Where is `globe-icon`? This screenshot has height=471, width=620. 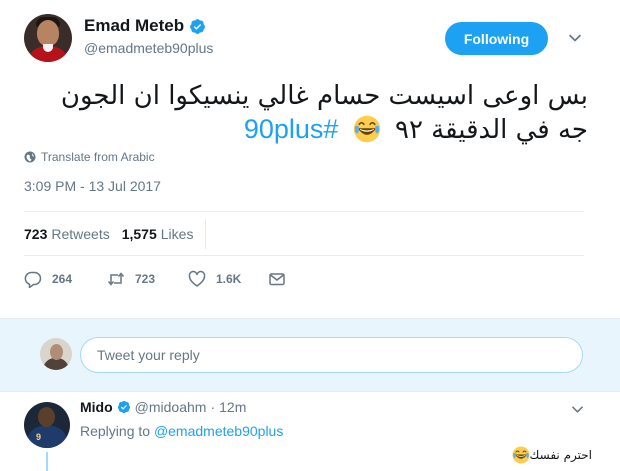 globe-icon is located at coordinates (30, 157).